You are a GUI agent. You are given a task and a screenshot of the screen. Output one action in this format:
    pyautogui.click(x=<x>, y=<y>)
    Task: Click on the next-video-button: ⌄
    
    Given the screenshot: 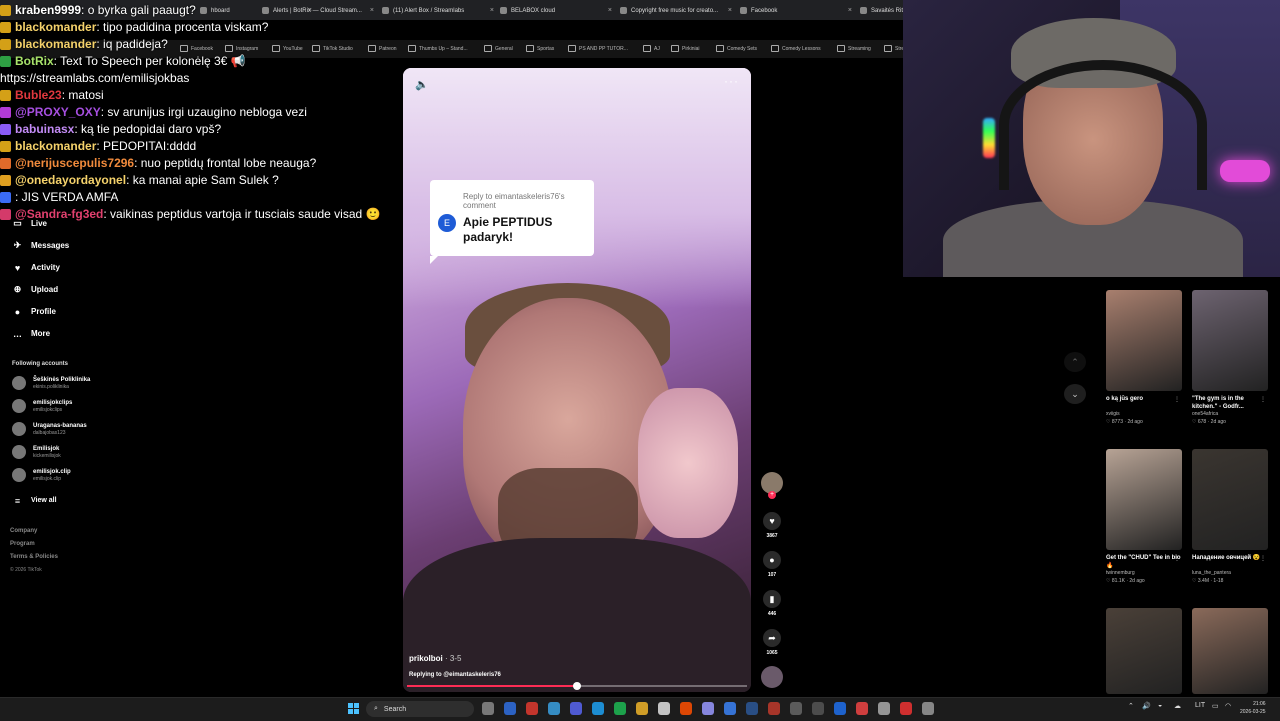 What is the action you would take?
    pyautogui.click(x=1075, y=394)
    